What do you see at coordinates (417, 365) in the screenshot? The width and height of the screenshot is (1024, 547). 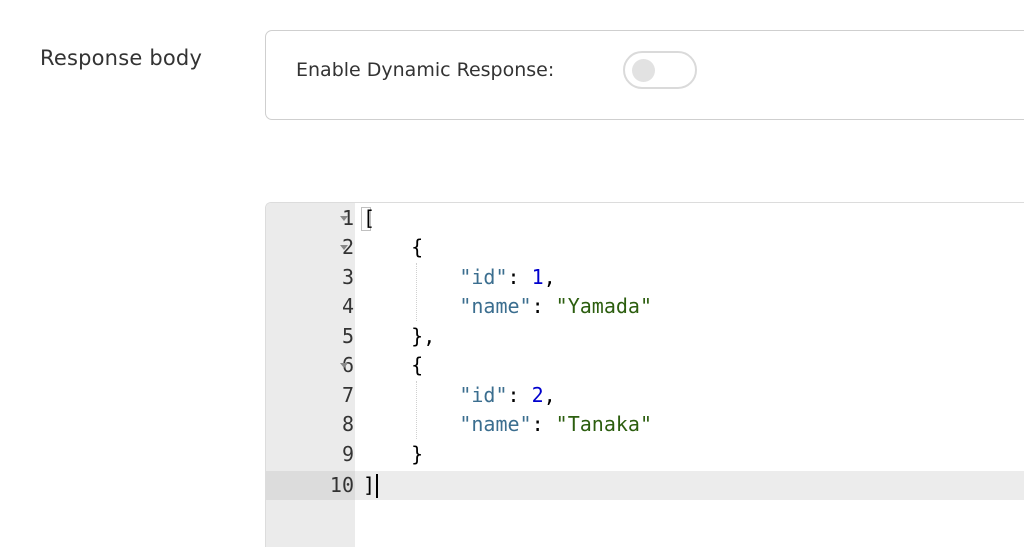 I see `code-line-6: {` at bounding box center [417, 365].